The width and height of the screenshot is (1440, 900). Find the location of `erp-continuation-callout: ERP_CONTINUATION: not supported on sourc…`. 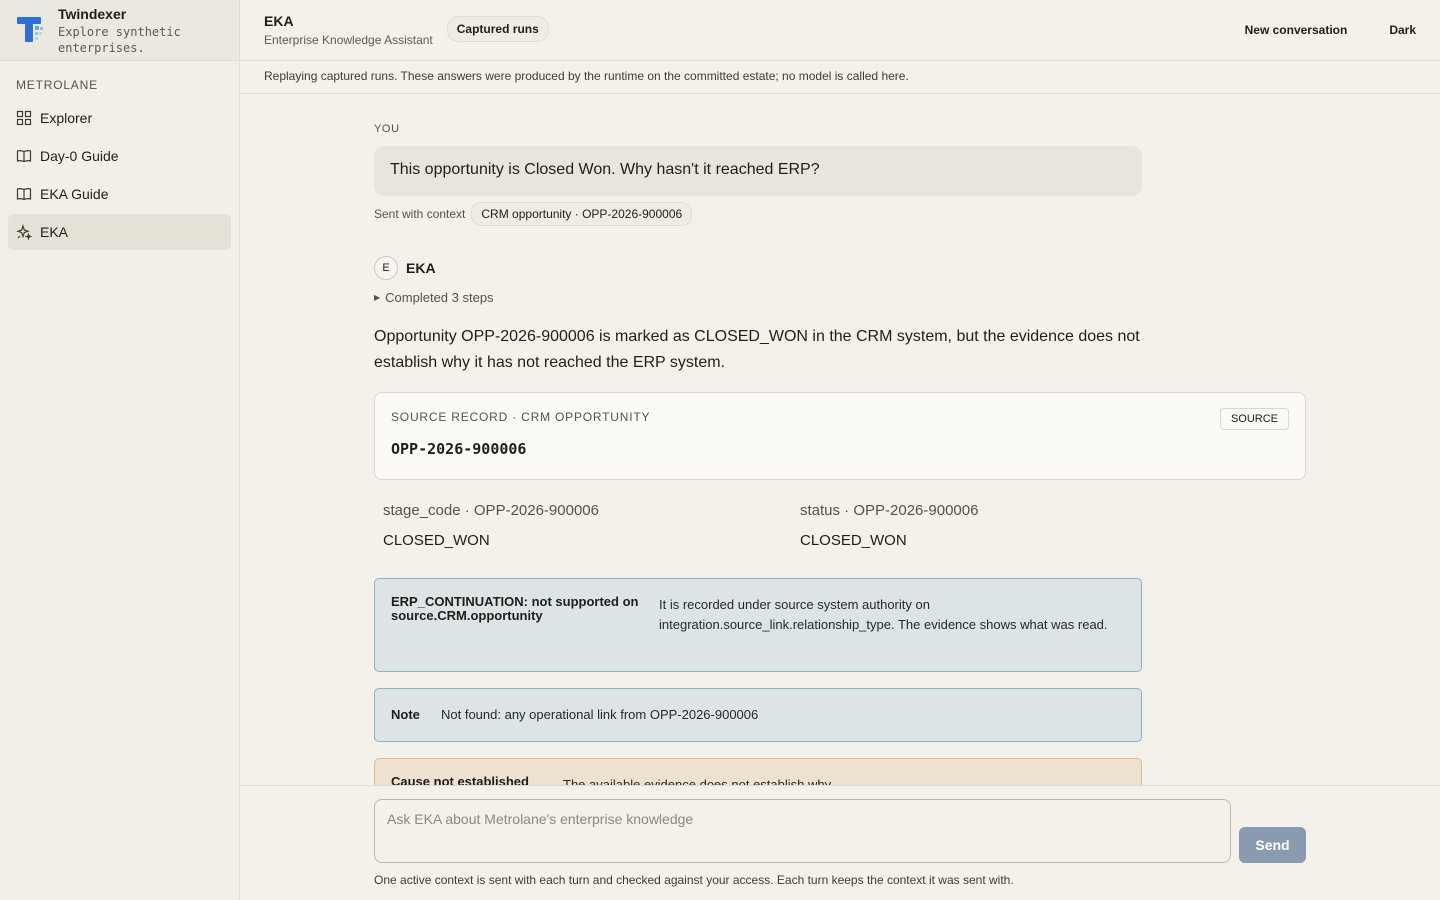

erp-continuation-callout: ERP_CONTINUATION: not supported on sourc… is located at coordinates (758, 625).